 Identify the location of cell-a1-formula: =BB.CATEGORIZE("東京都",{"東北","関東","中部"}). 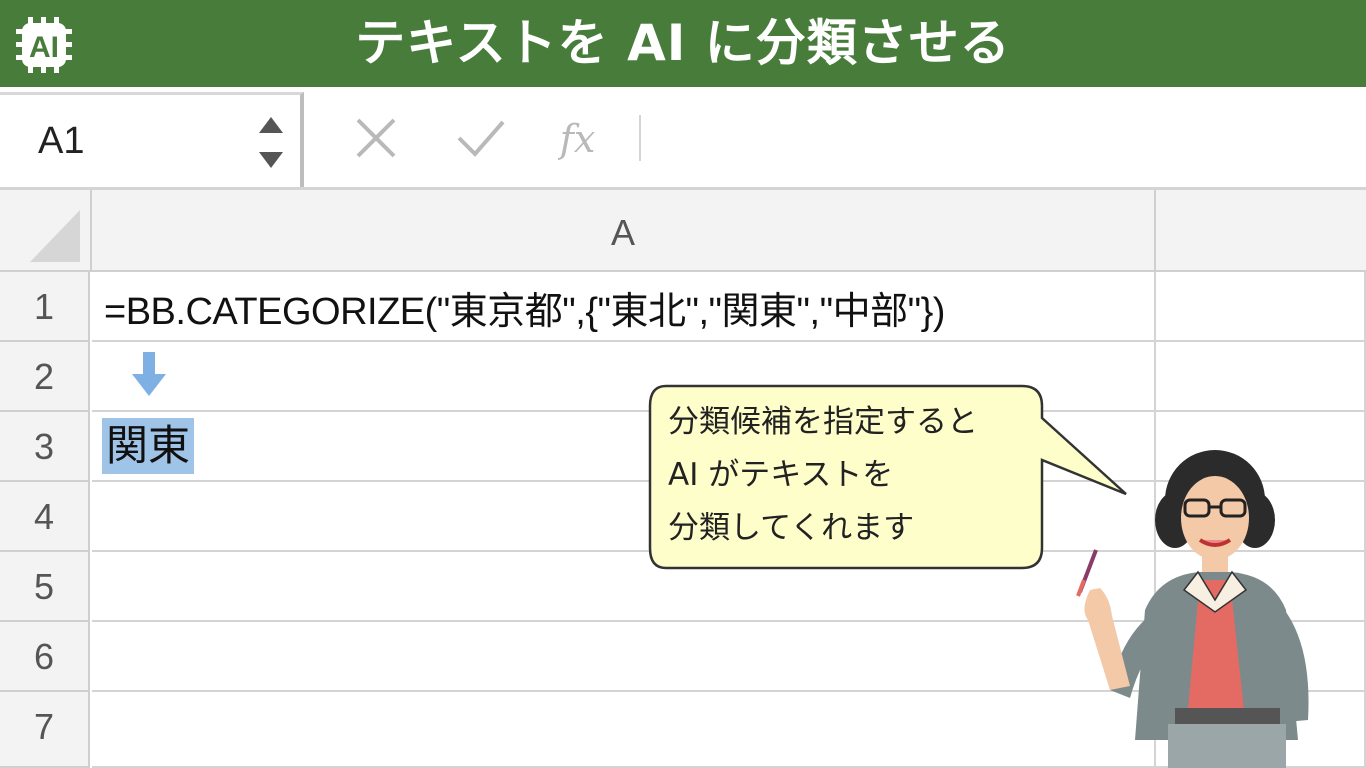
(524, 312).